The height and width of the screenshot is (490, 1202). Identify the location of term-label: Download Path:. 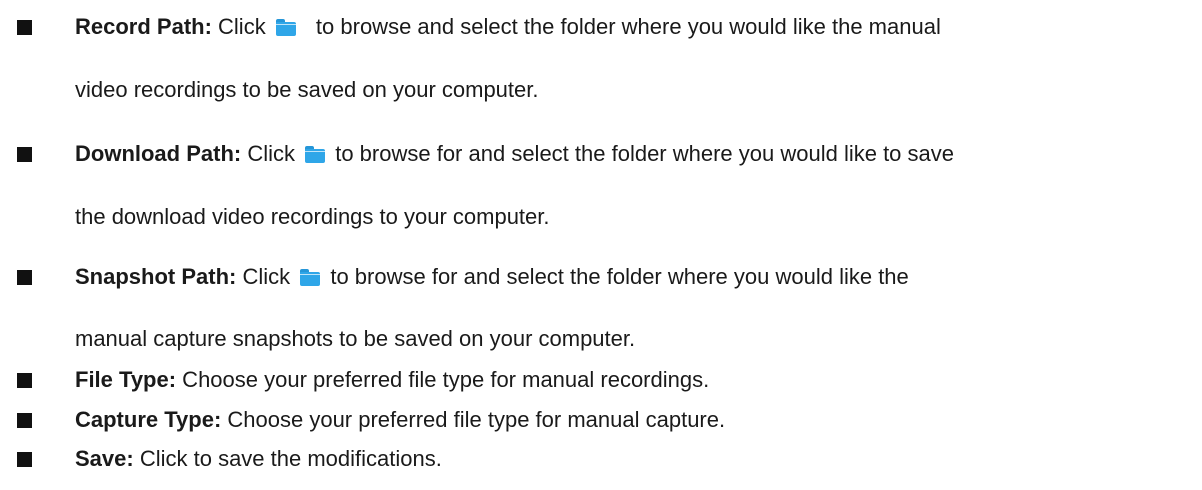
(158, 153).